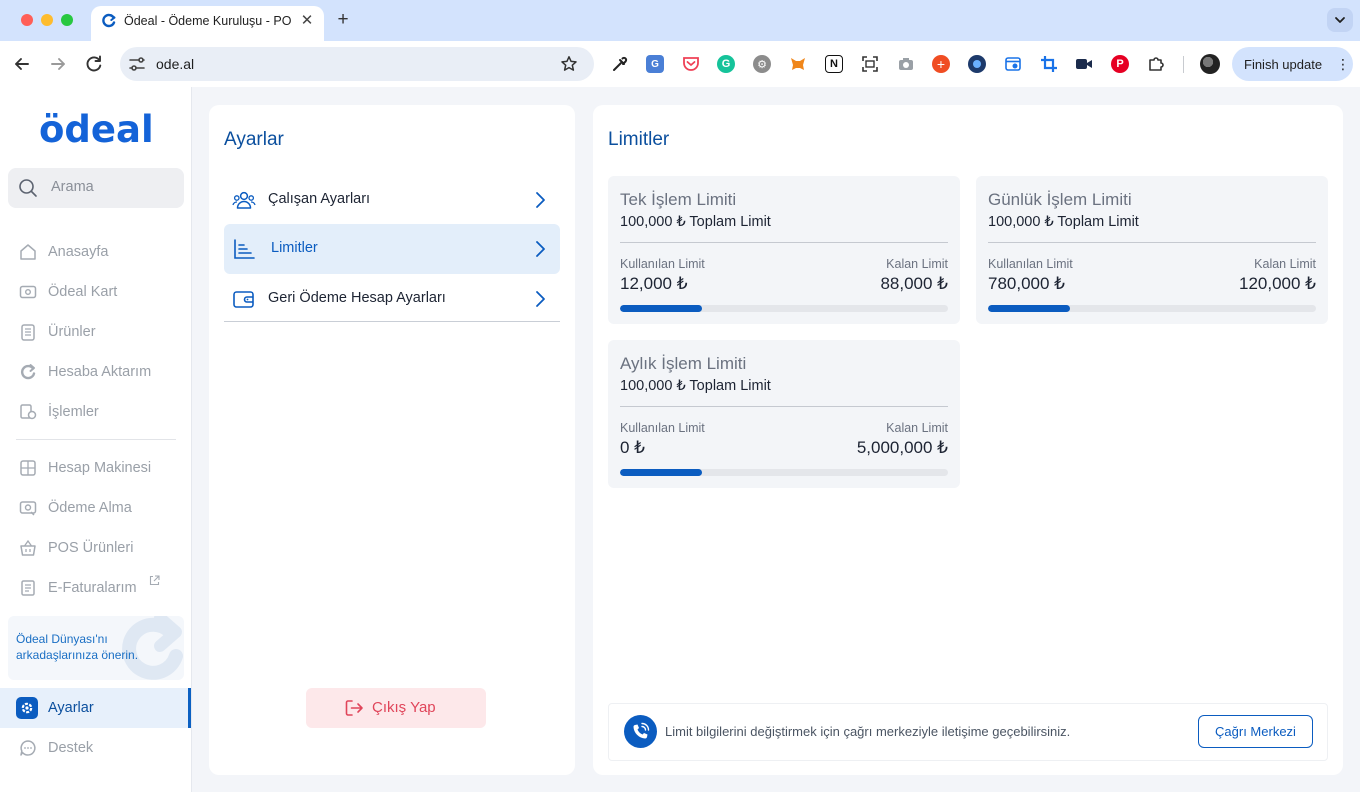 The image size is (1360, 792). What do you see at coordinates (28, 412) in the screenshot?
I see `transactions-icon` at bounding box center [28, 412].